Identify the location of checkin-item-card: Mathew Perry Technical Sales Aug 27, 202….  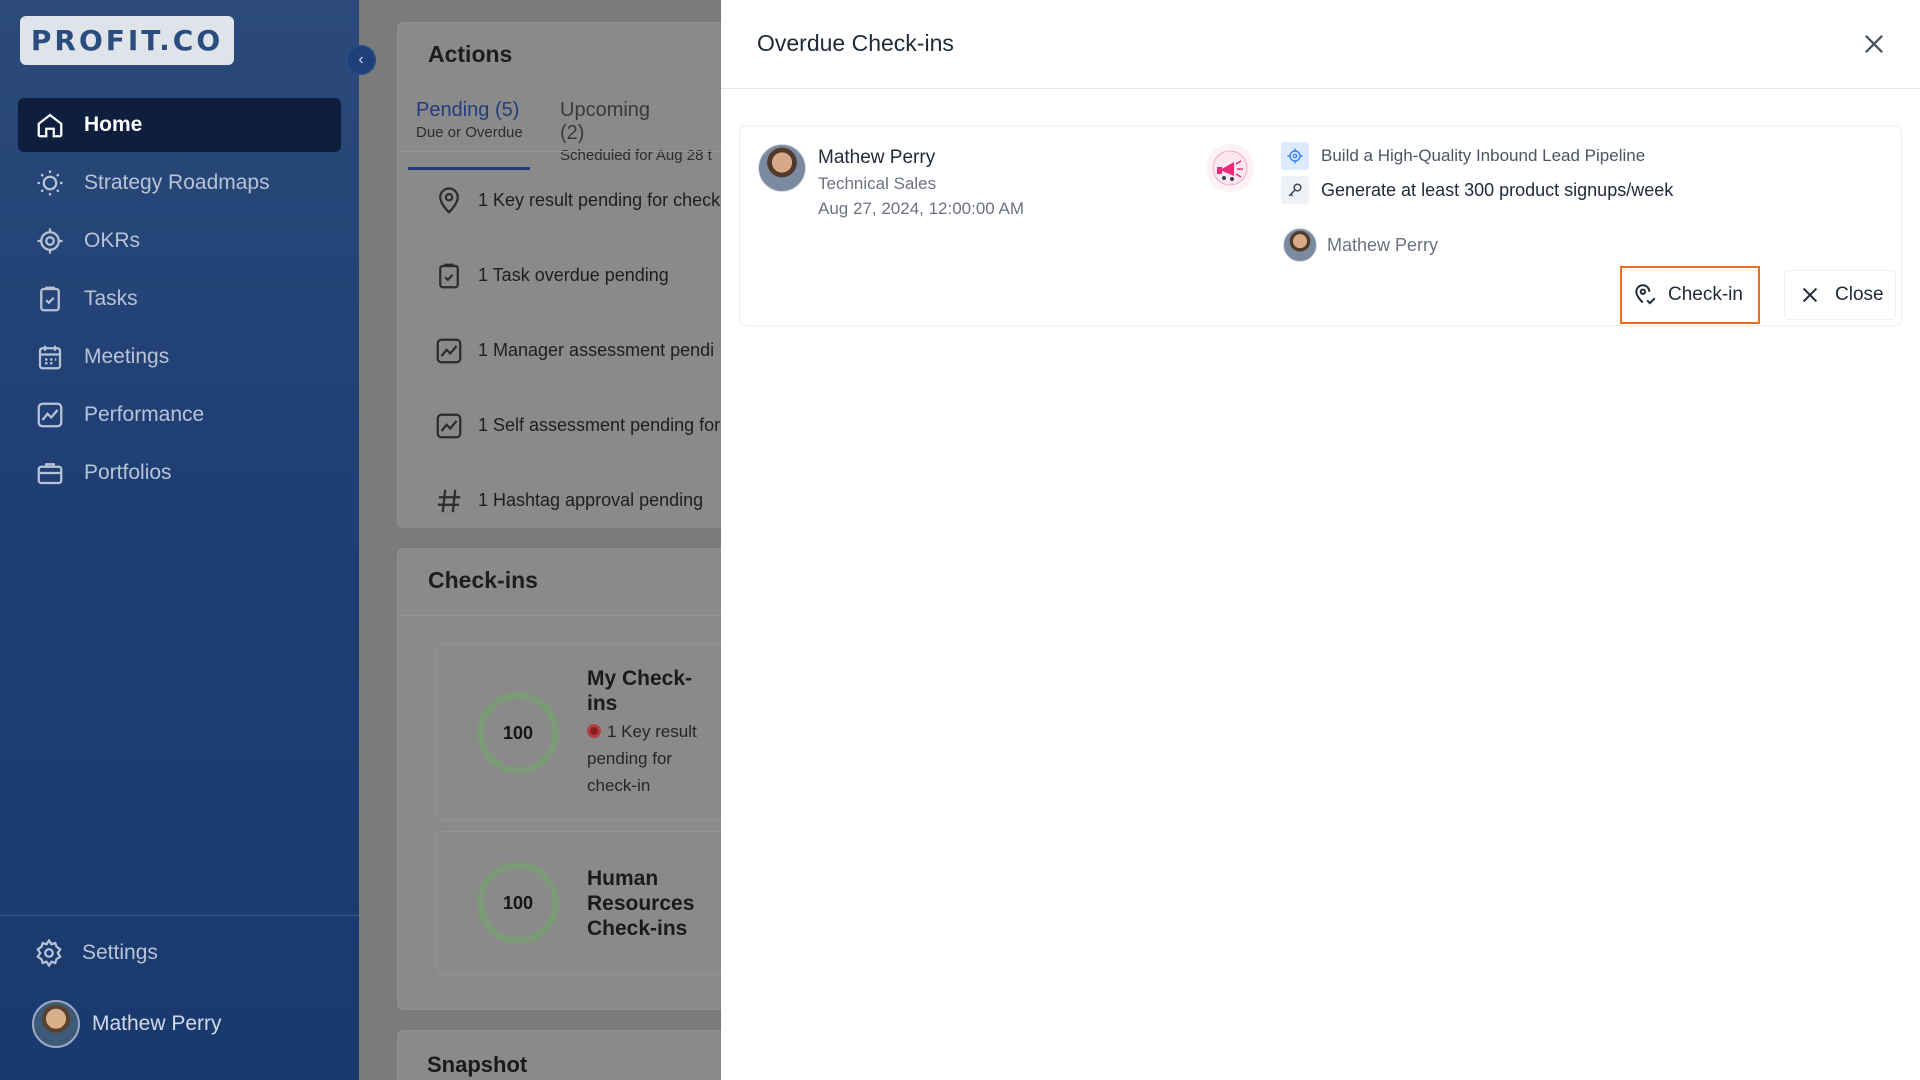
(1320, 225).